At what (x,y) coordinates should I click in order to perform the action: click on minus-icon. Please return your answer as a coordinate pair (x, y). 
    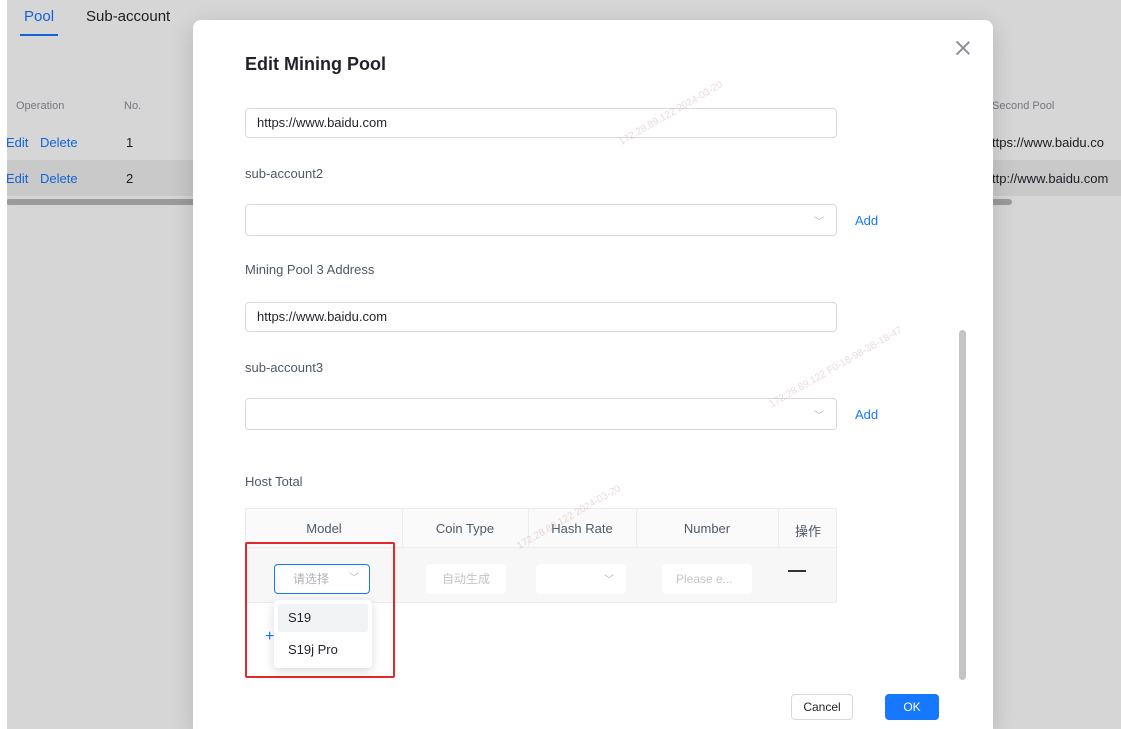
    Looking at the image, I should click on (797, 571).